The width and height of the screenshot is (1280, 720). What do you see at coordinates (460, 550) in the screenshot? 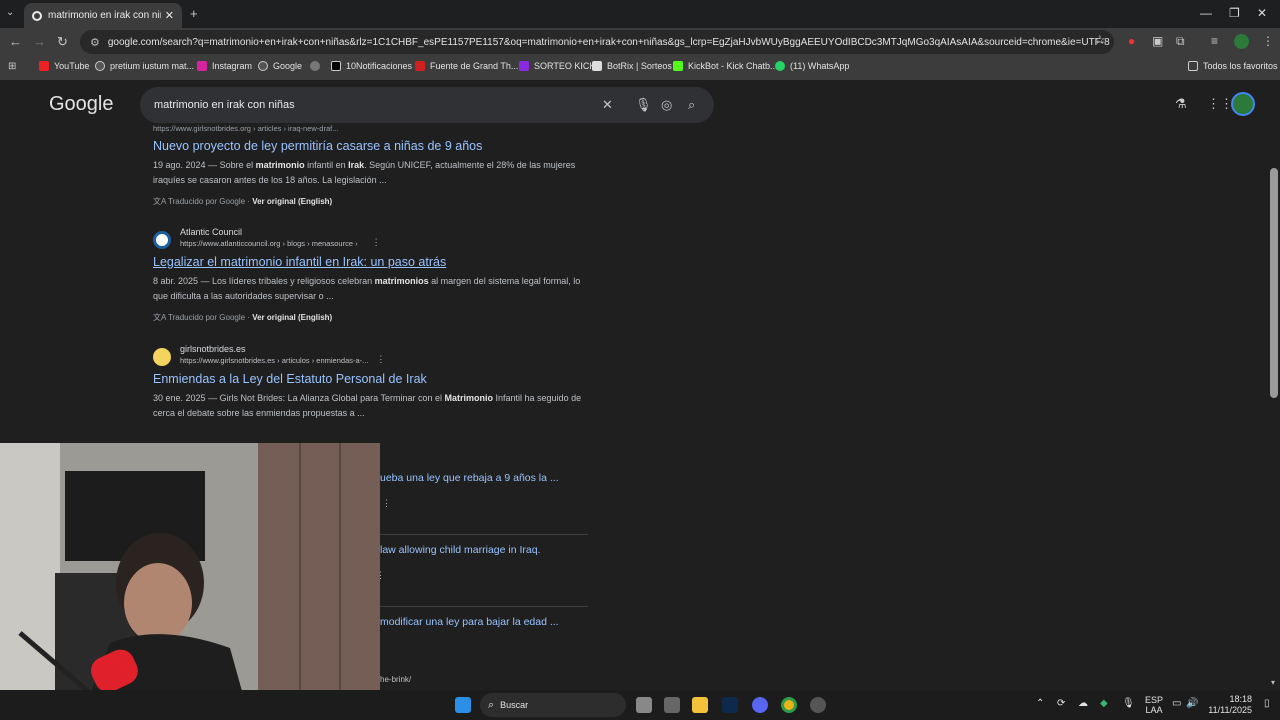
I see `result-title-link: law allowing child marriage in Iraq.` at bounding box center [460, 550].